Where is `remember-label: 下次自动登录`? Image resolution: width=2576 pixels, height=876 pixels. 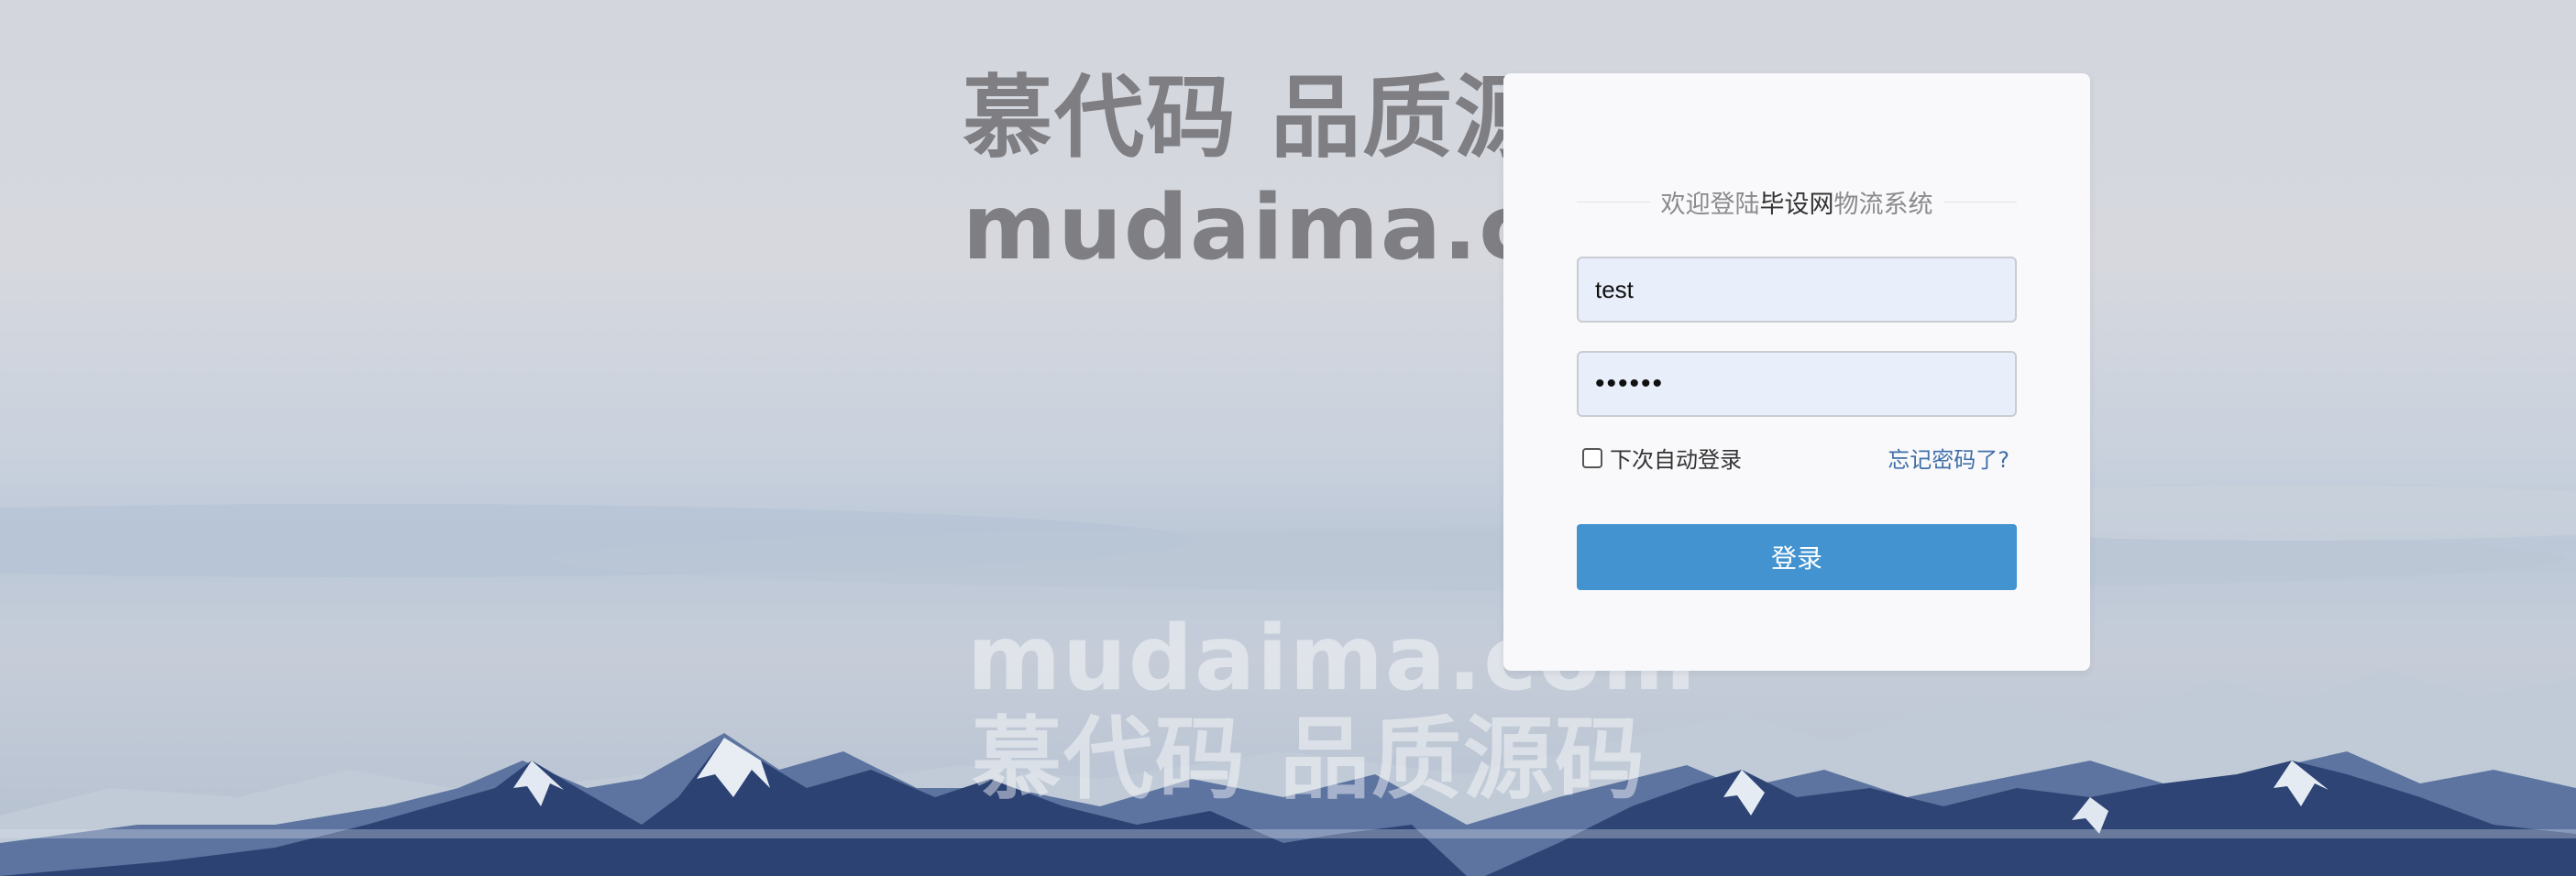 remember-label: 下次自动登录 is located at coordinates (1676, 460).